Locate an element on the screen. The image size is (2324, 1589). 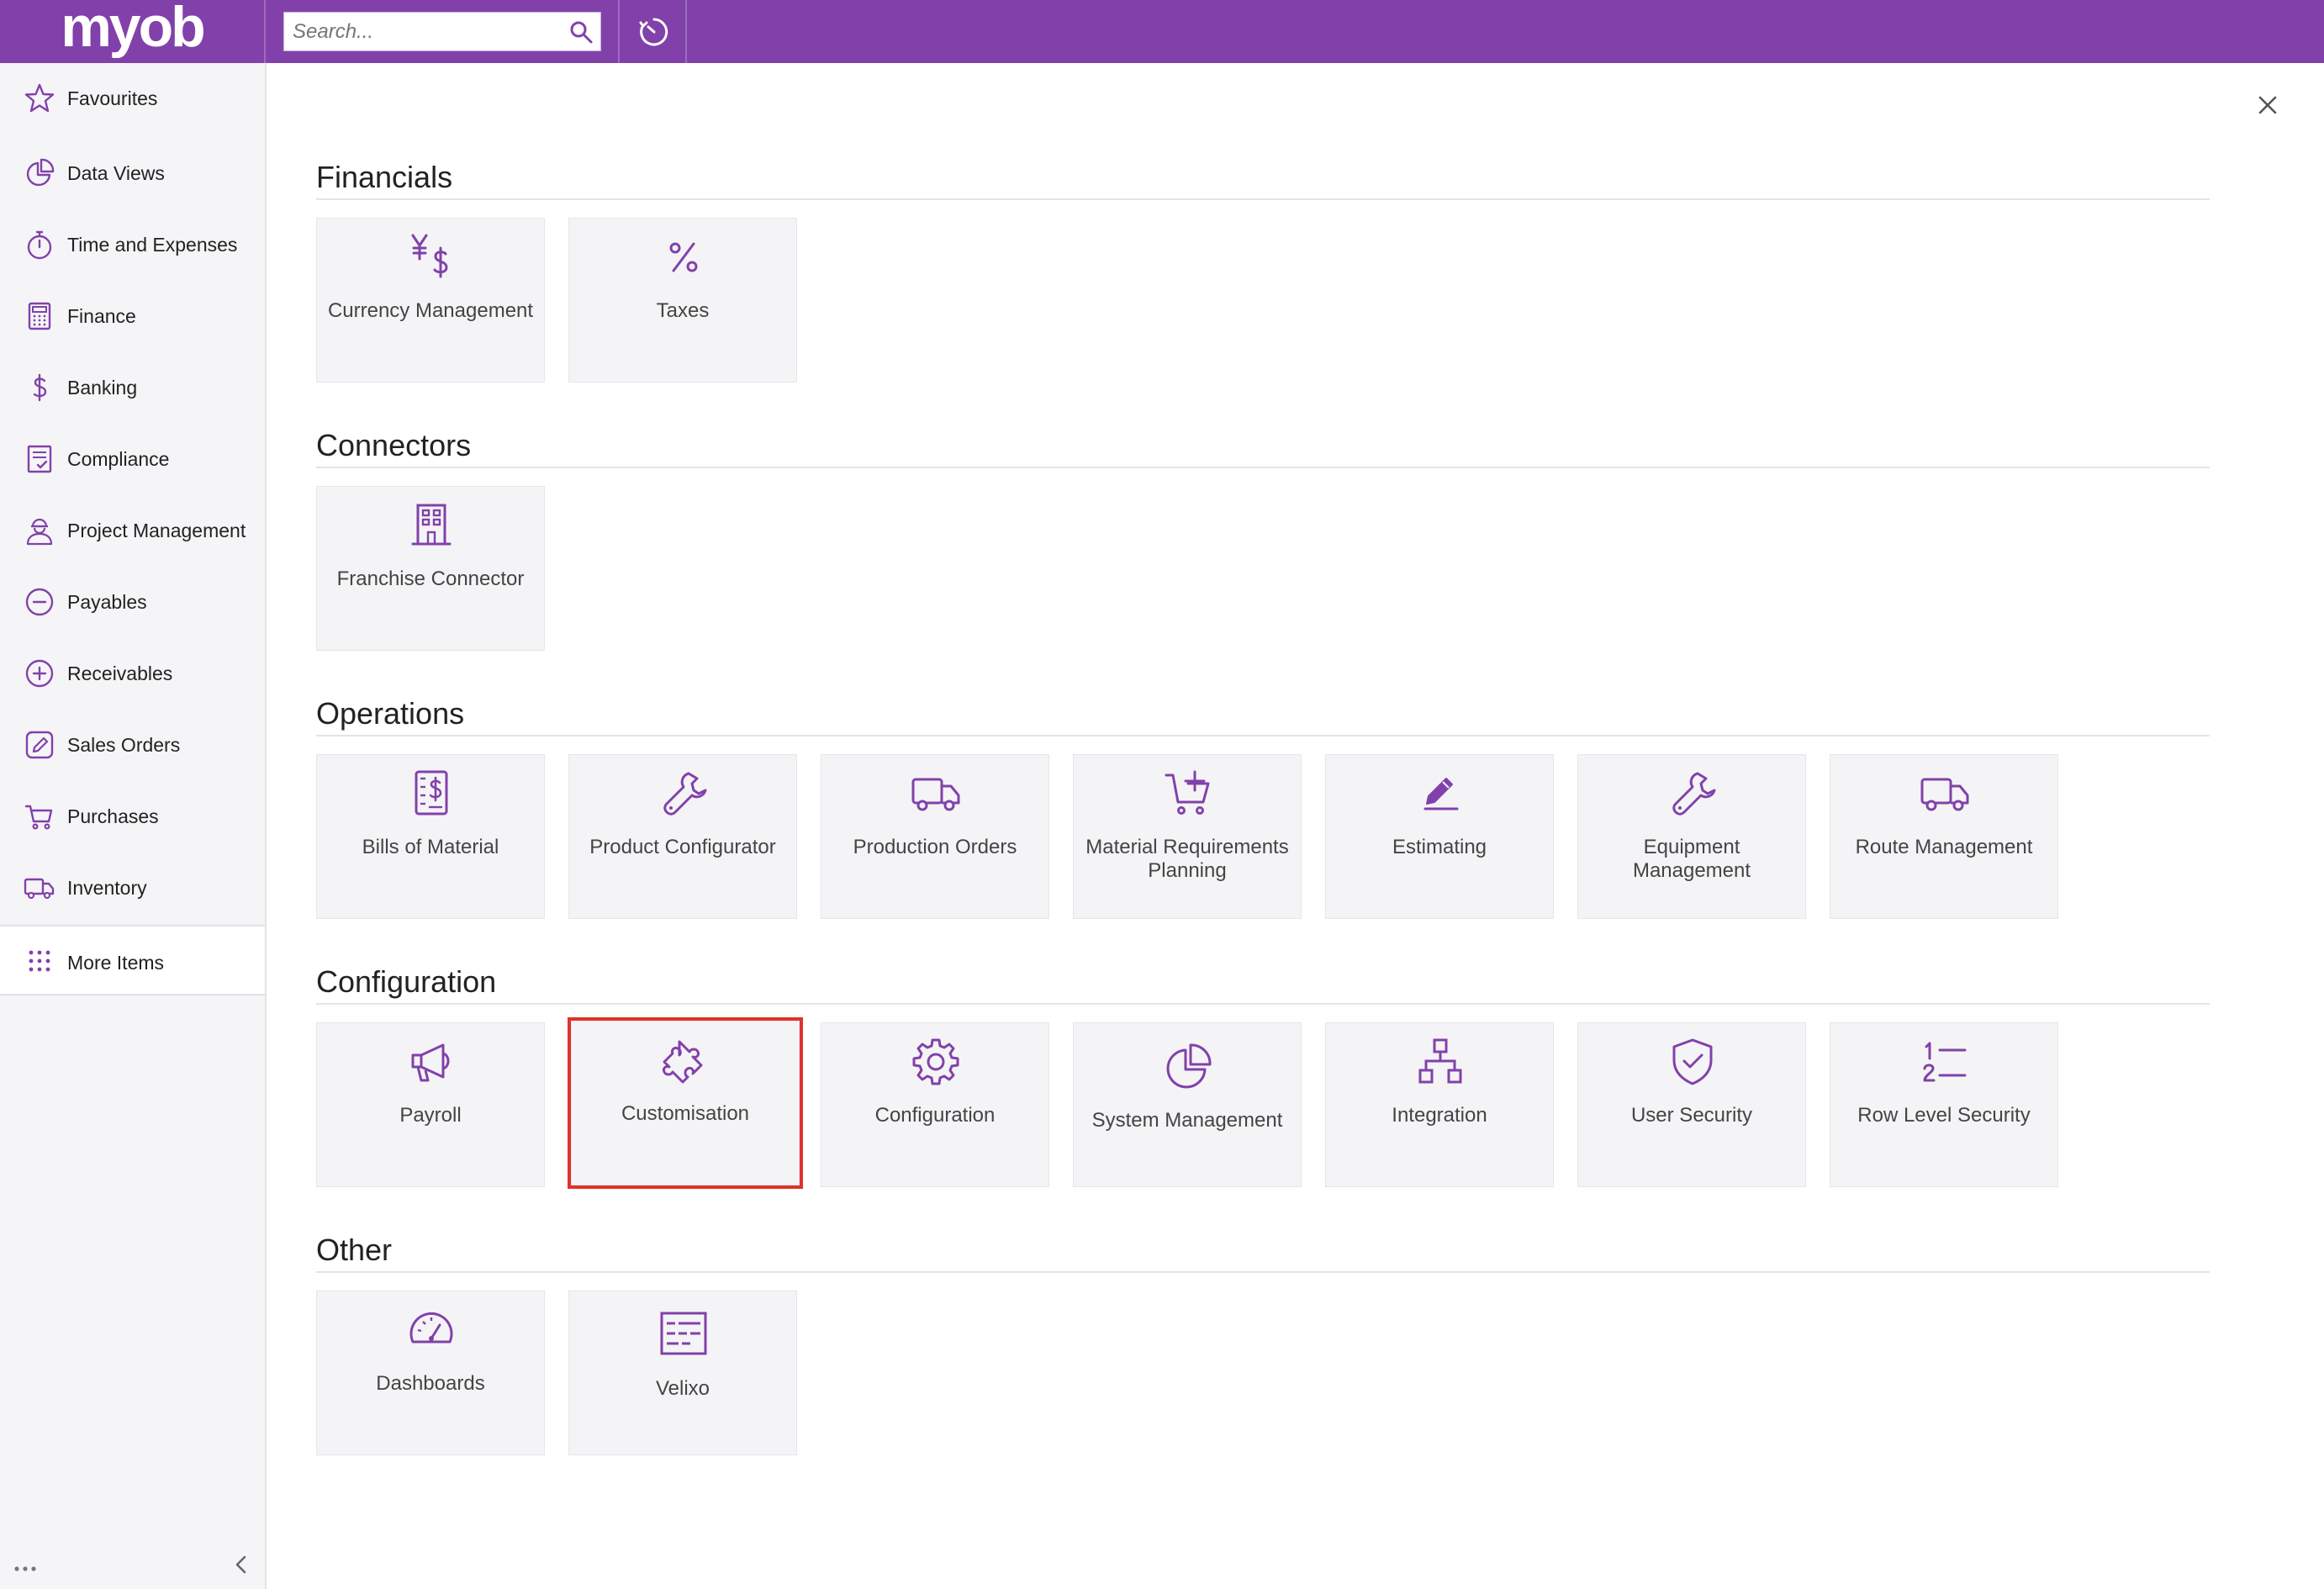
sidebar-item-label: Project Management is located at coordinates (156, 530).